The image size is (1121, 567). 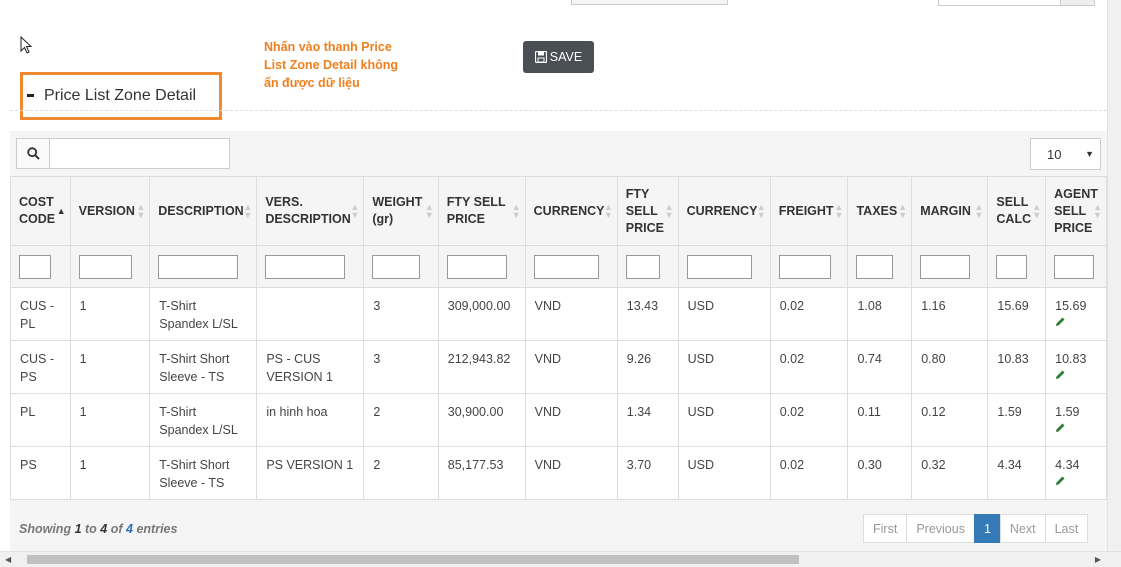 What do you see at coordinates (1114, 275) in the screenshot?
I see `vertical-scrollbar` at bounding box center [1114, 275].